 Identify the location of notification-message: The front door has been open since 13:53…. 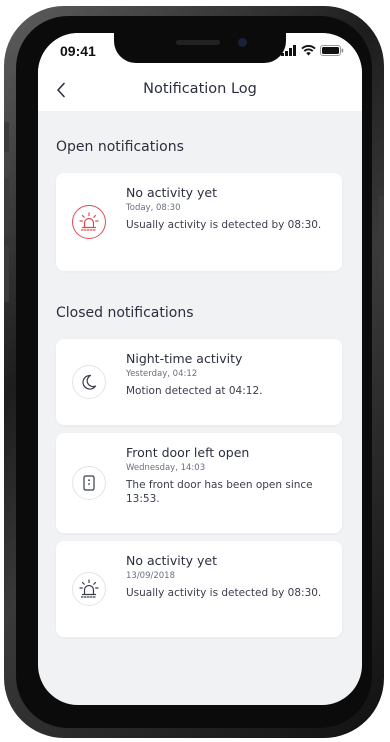
(219, 492).